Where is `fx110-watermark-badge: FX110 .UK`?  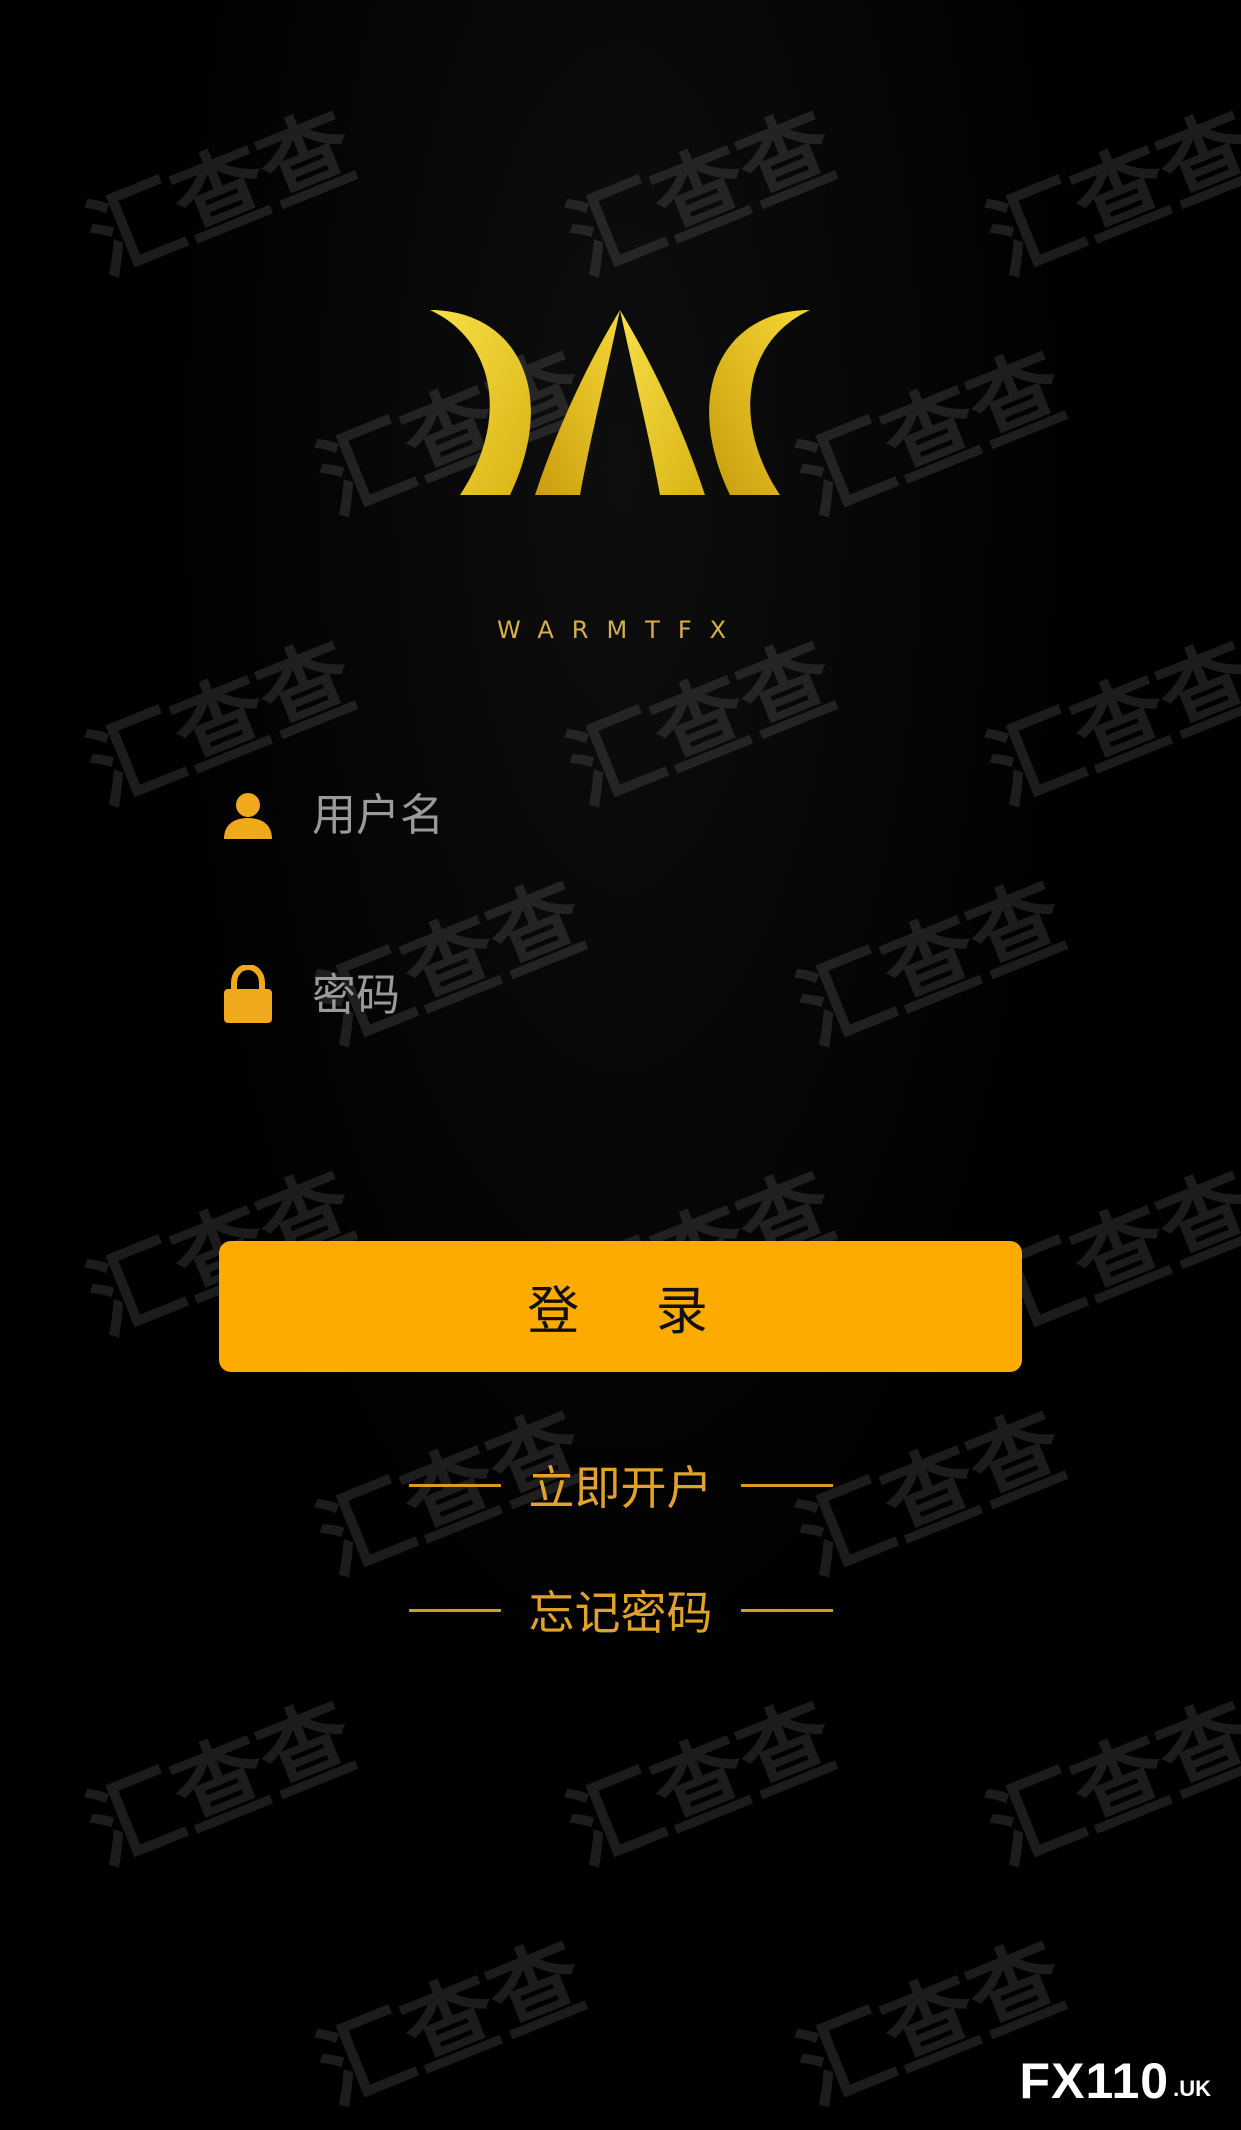 fx110-watermark-badge: FX110 .UK is located at coordinates (1115, 2081).